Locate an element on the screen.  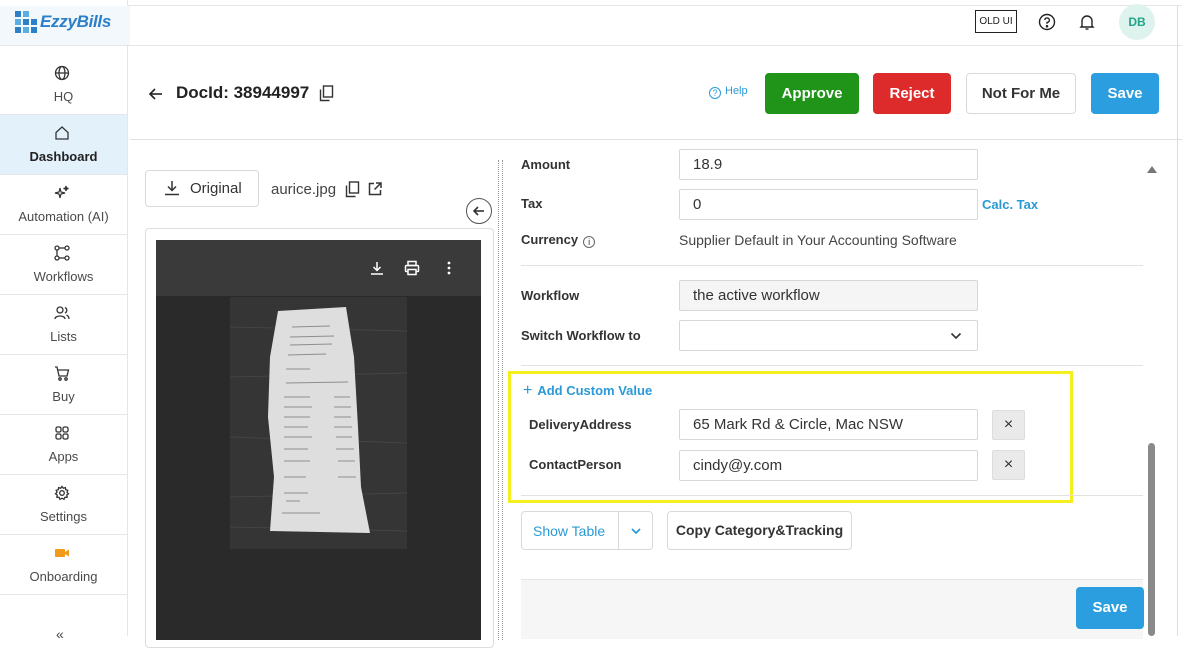
top-header is located at coordinates (656, 26).